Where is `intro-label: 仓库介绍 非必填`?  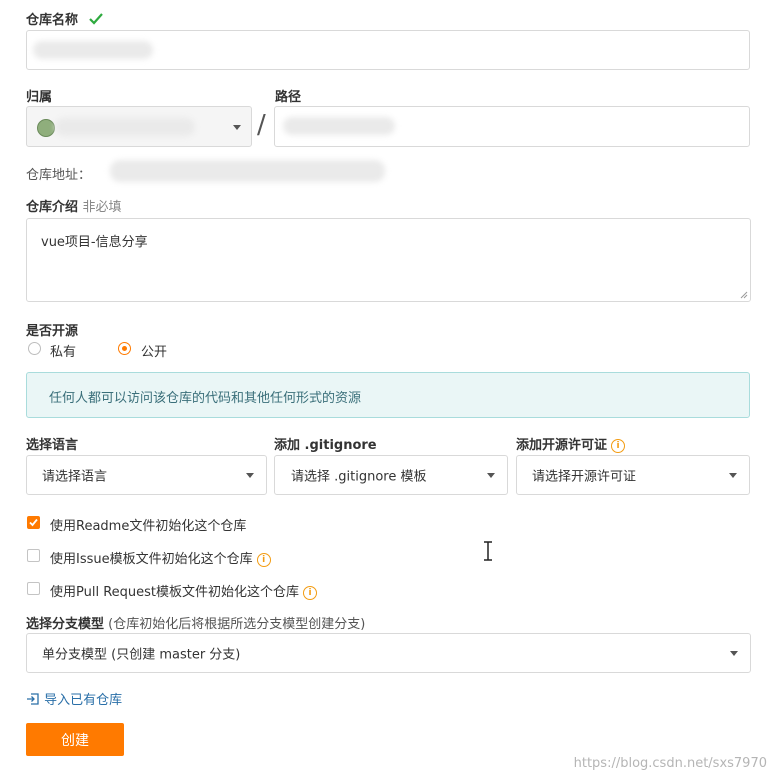 intro-label: 仓库介绍 非必填 is located at coordinates (74, 205).